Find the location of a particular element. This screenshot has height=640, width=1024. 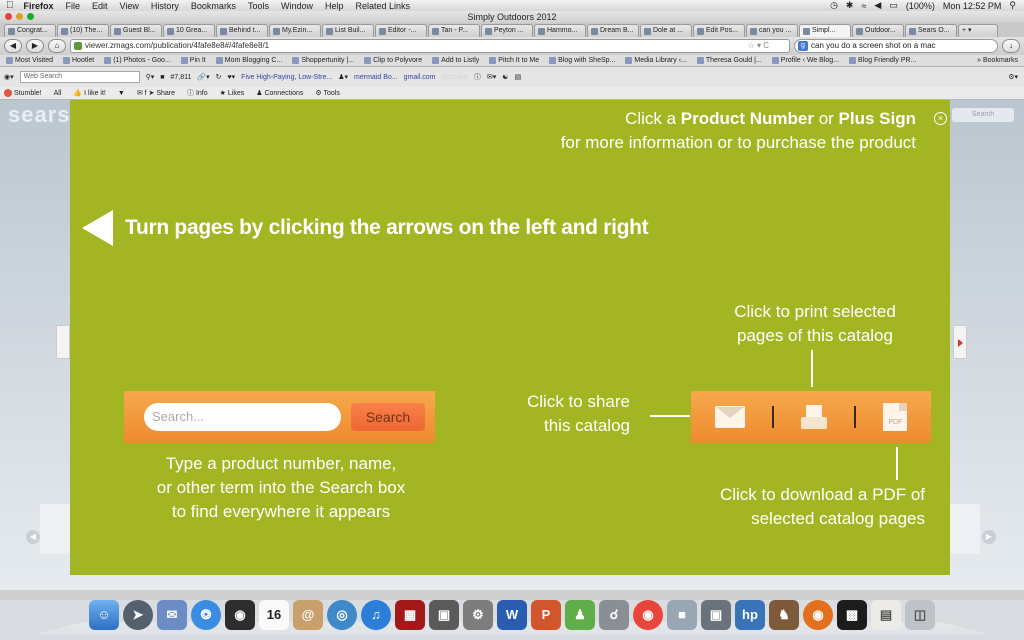

menu-bookmarks: Bookmarks is located at coordinates (213, 6).